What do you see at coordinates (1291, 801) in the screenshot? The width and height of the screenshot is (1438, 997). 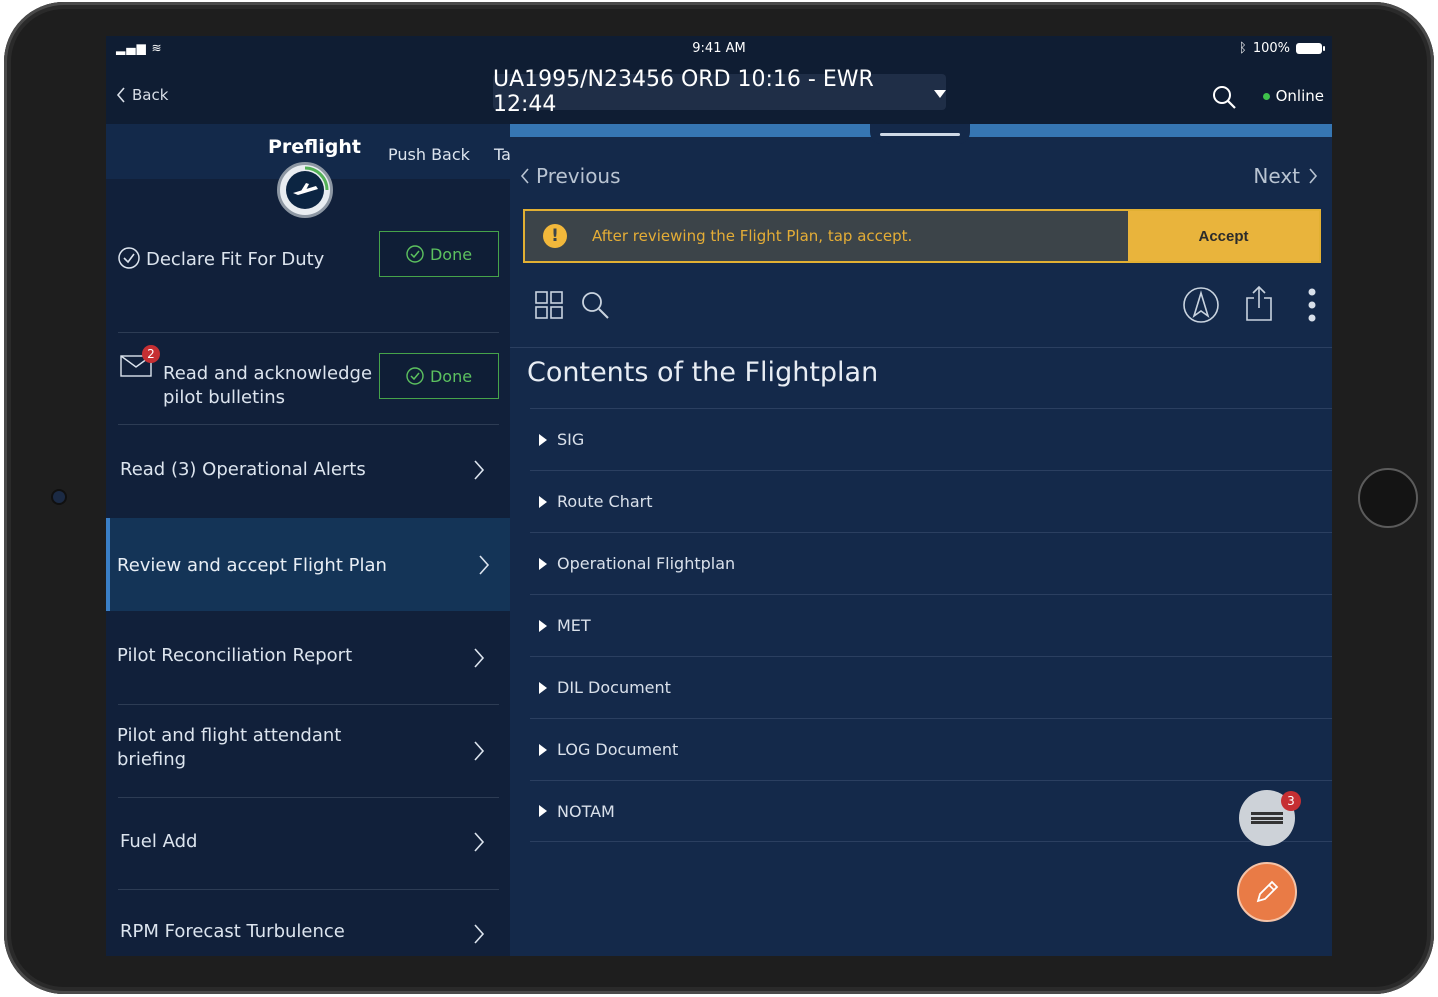 I see `list-fab-badge: 3` at bounding box center [1291, 801].